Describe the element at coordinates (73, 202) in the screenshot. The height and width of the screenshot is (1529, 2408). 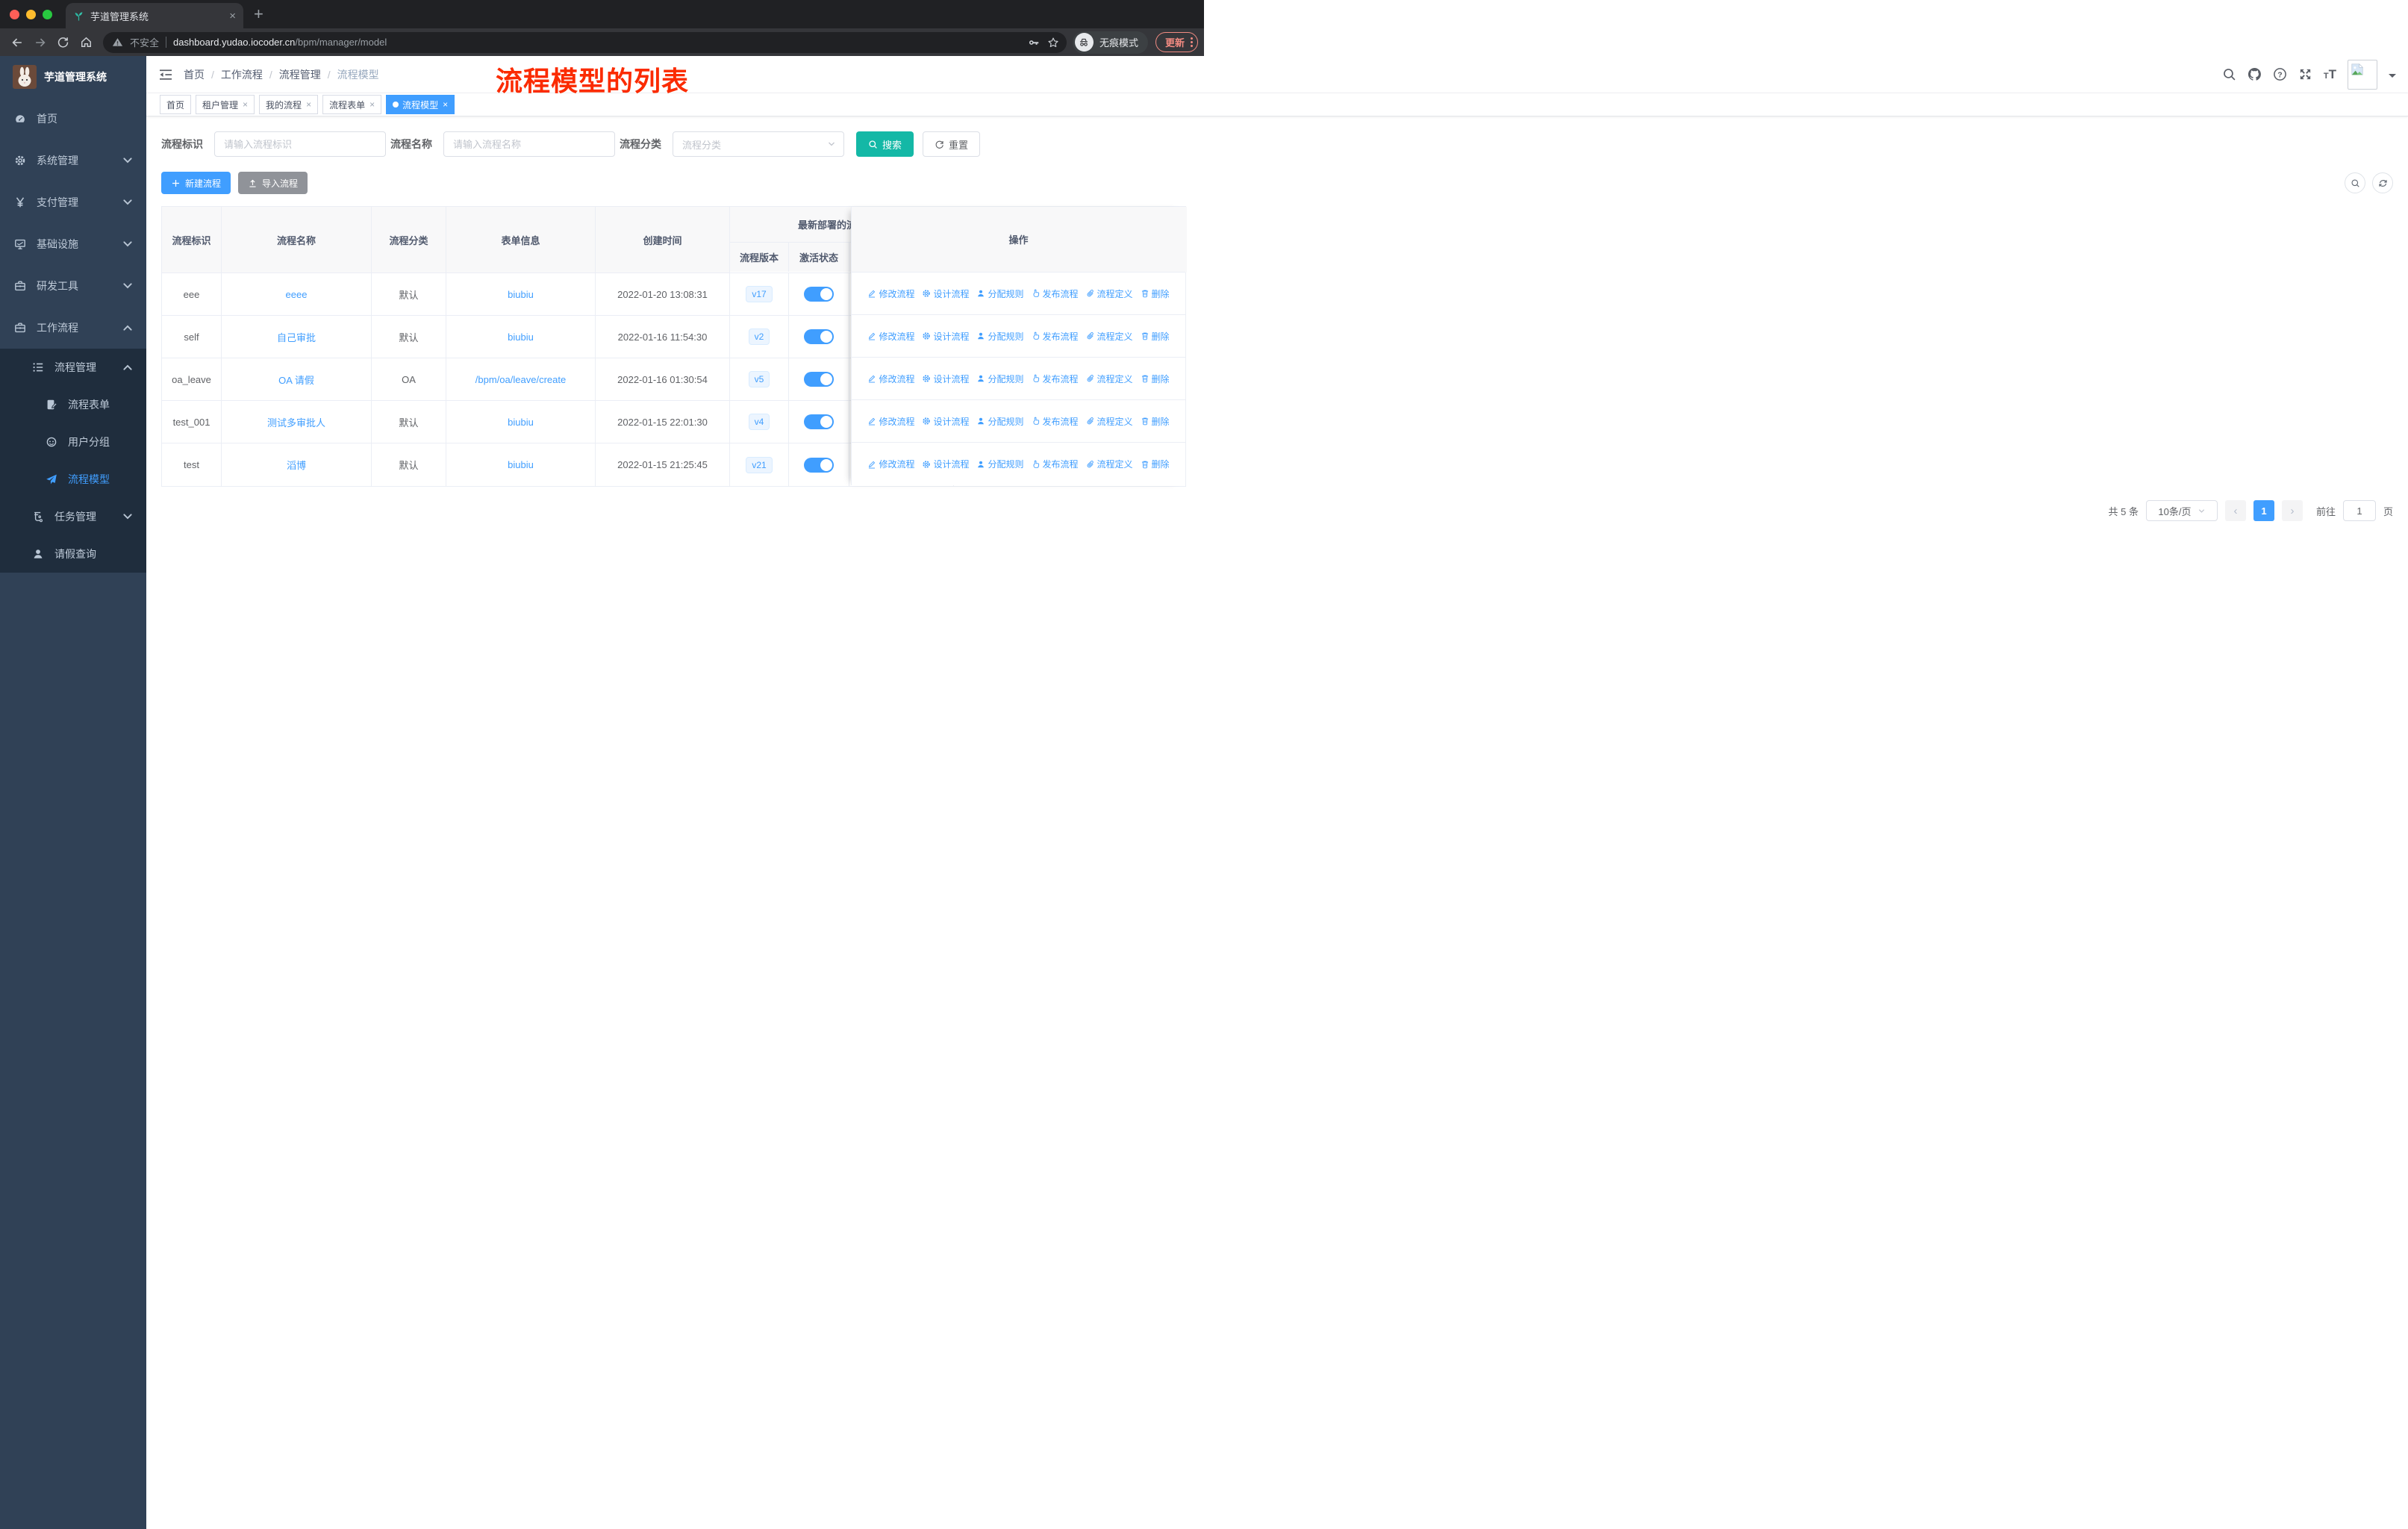
I see `sidebar-item-支付管理: 支付管理` at that location.